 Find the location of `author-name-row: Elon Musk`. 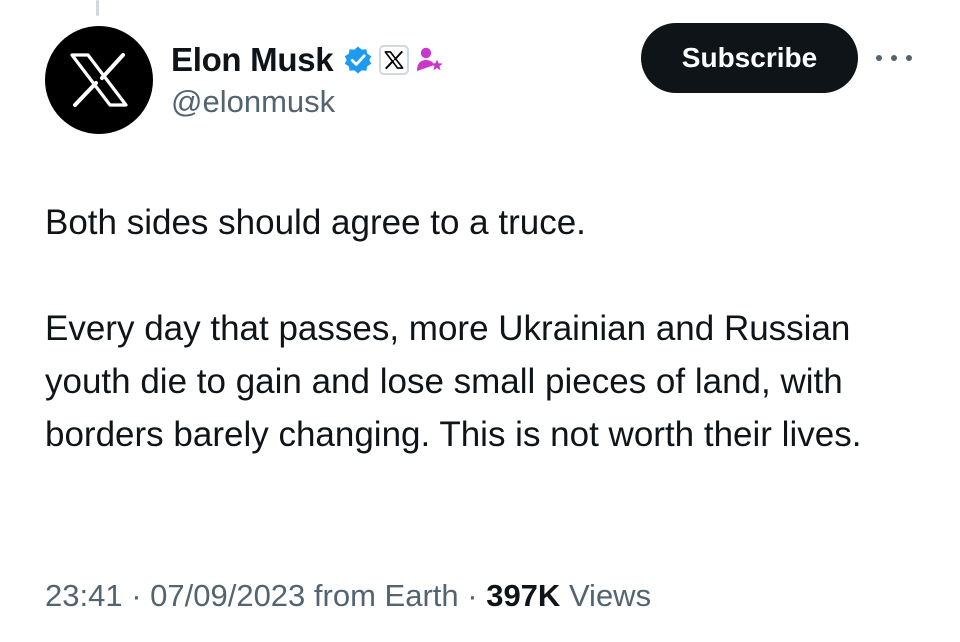

author-name-row: Elon Musk is located at coordinates (308, 60).